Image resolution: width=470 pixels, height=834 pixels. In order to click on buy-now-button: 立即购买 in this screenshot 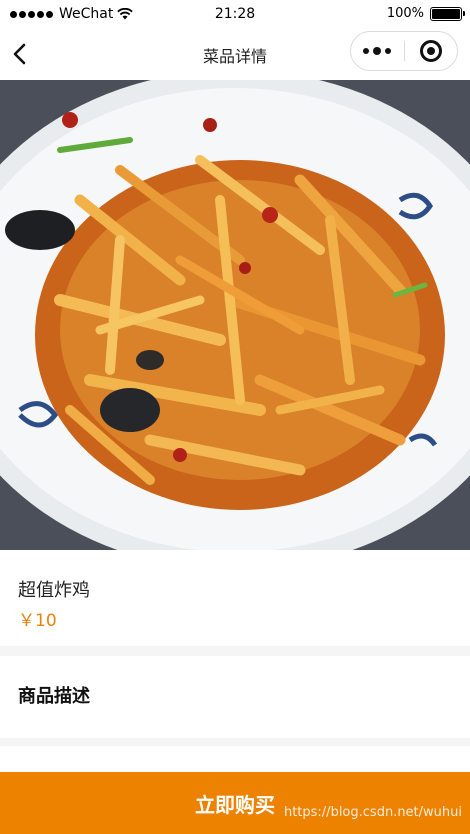, I will do `click(235, 803)`.